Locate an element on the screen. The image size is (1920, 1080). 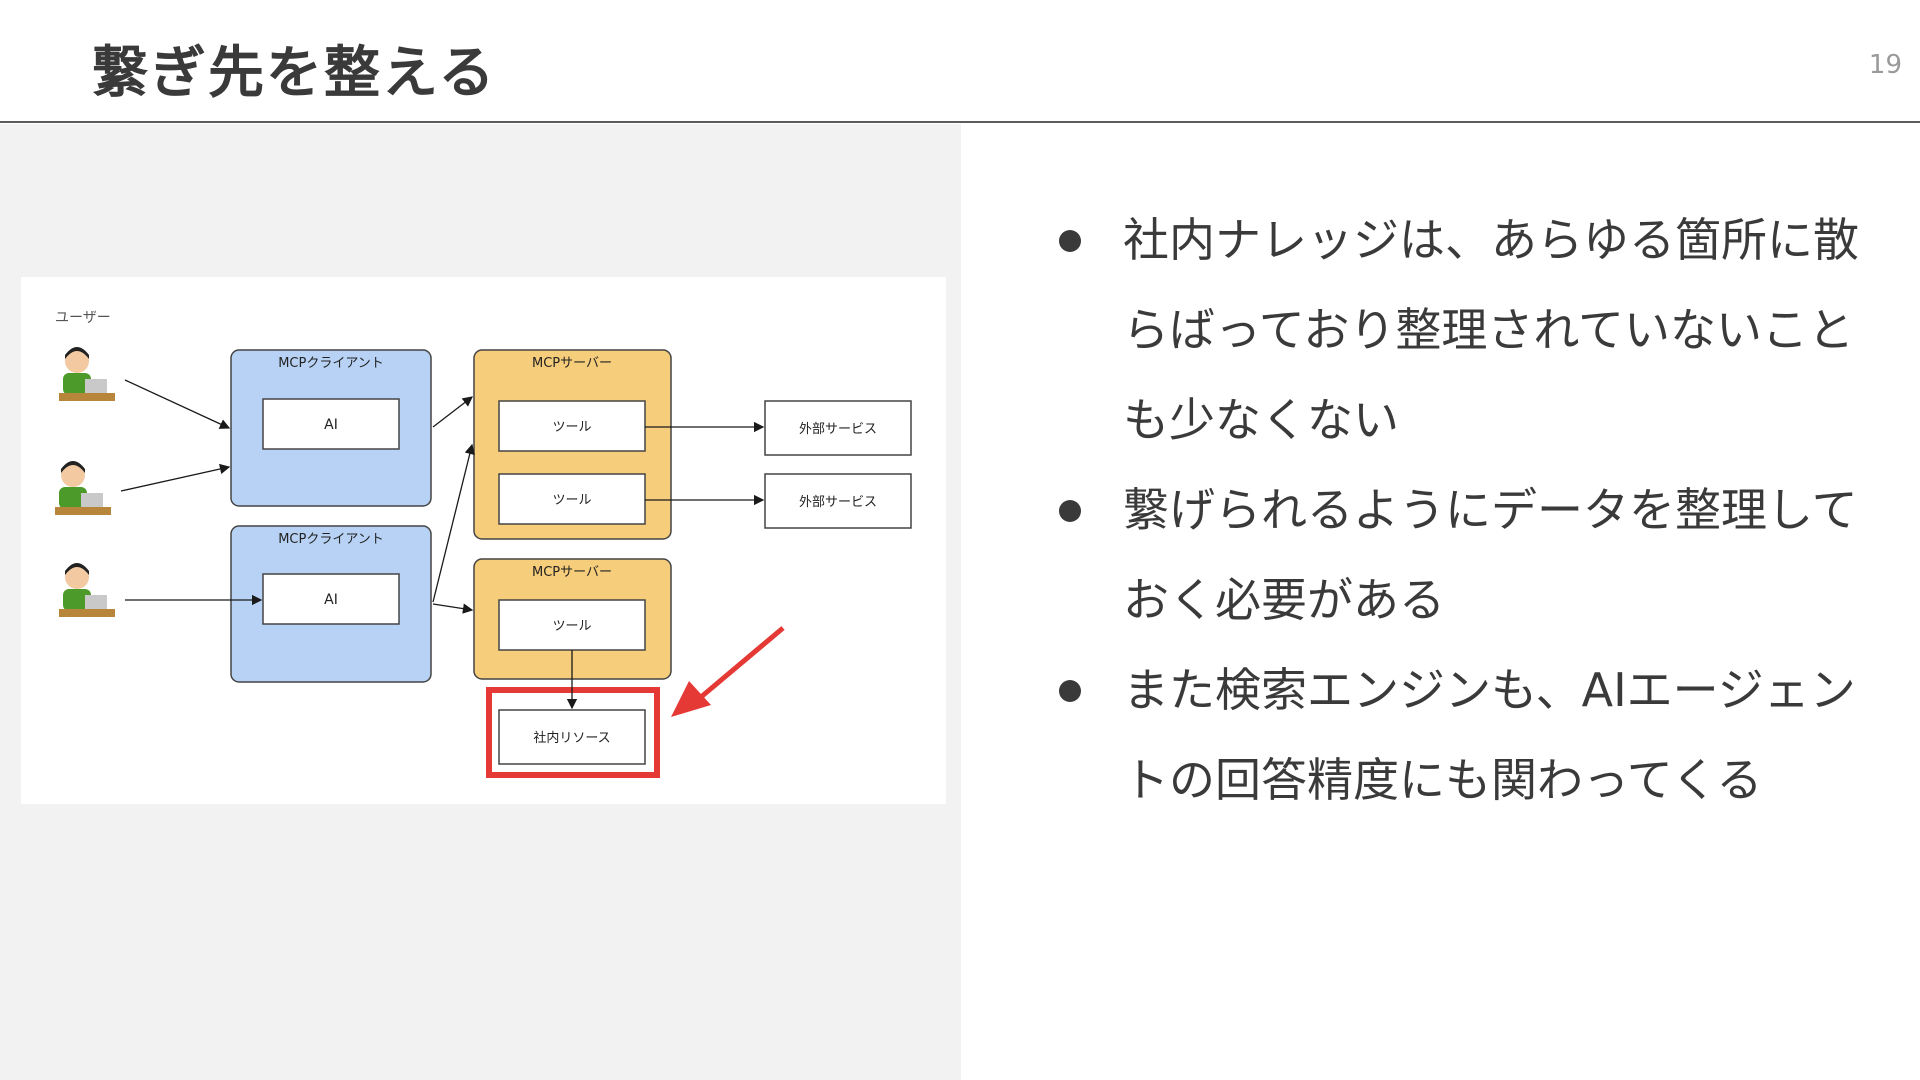
bullet-item: また検索エンジンも、AIエージェントの回答精度にも関わってくる is located at coordinates (1465, 735).